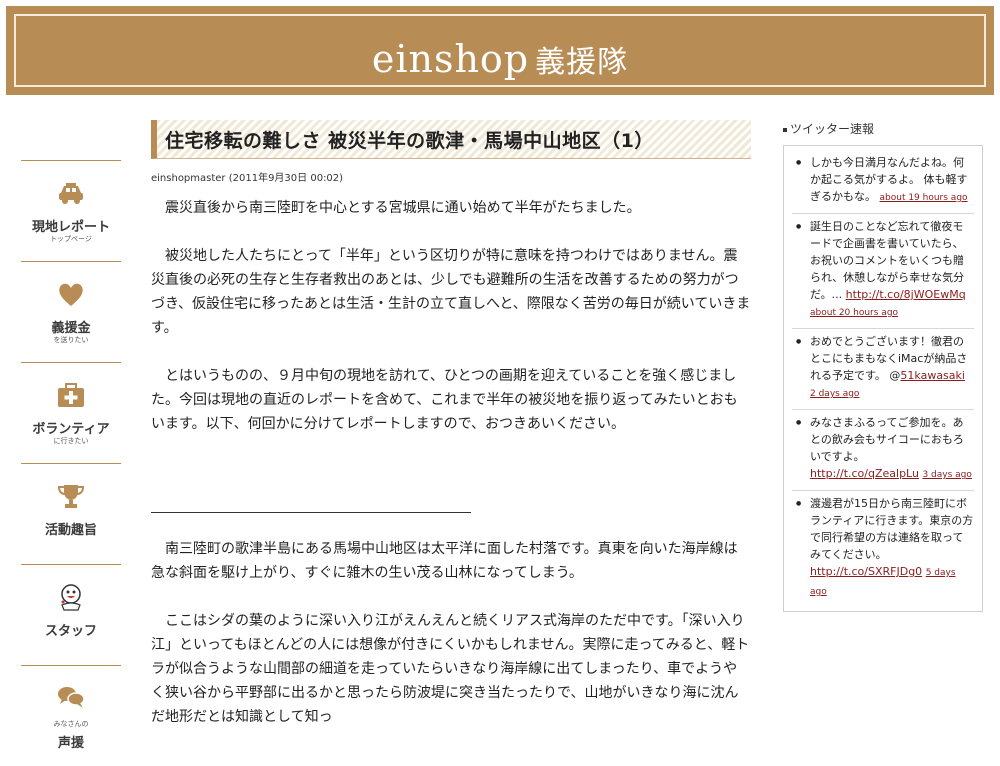 The image size is (1000, 766). What do you see at coordinates (71, 697) in the screenshot?
I see `chat-bubbles-icon` at bounding box center [71, 697].